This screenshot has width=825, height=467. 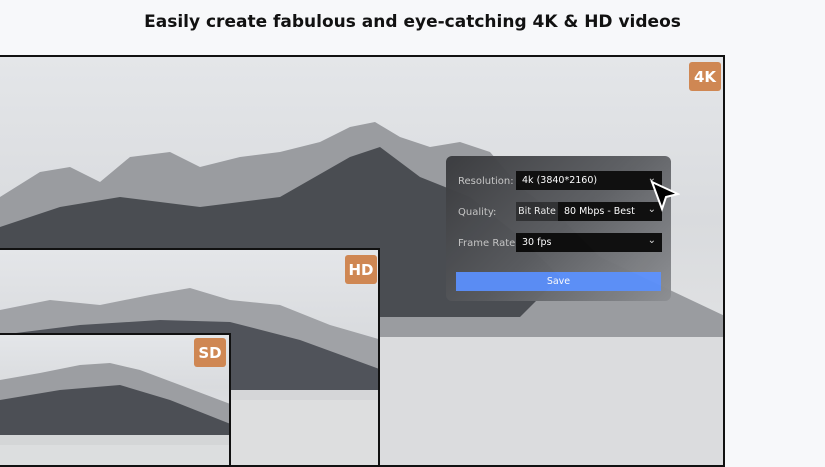 I want to click on badge-4k: 4K, so click(x=705, y=76).